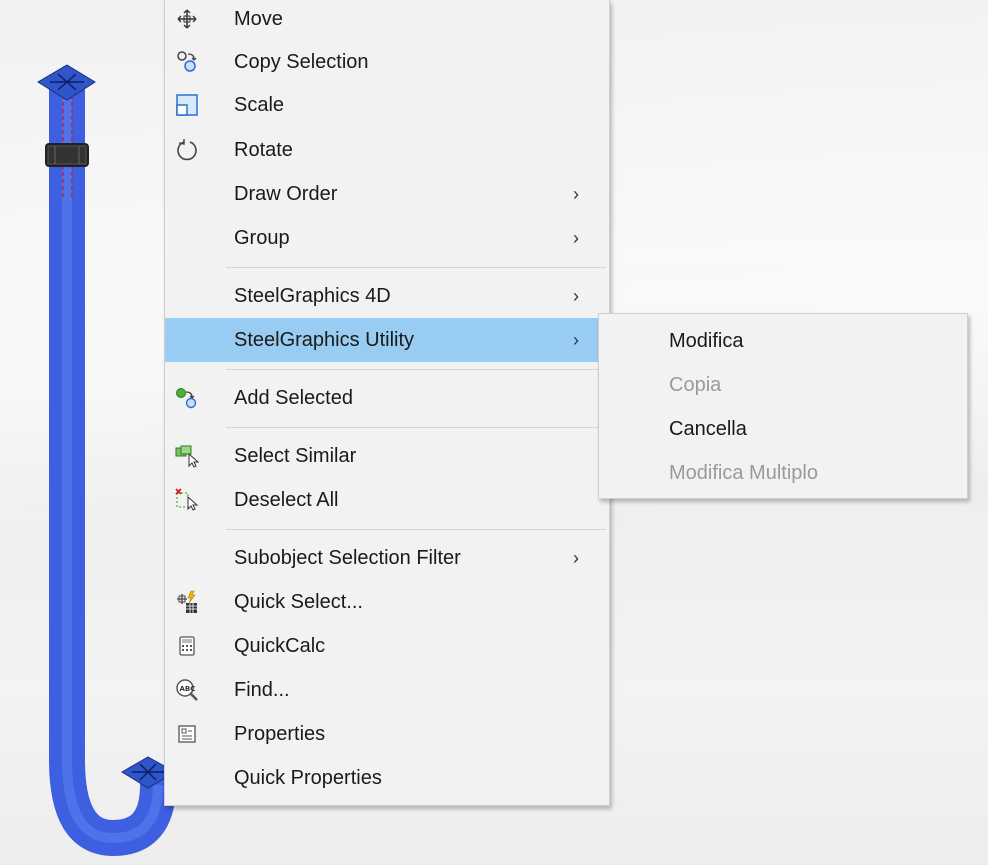 The height and width of the screenshot is (865, 988). What do you see at coordinates (783, 385) in the screenshot?
I see `submenu-item-copia: Copia` at bounding box center [783, 385].